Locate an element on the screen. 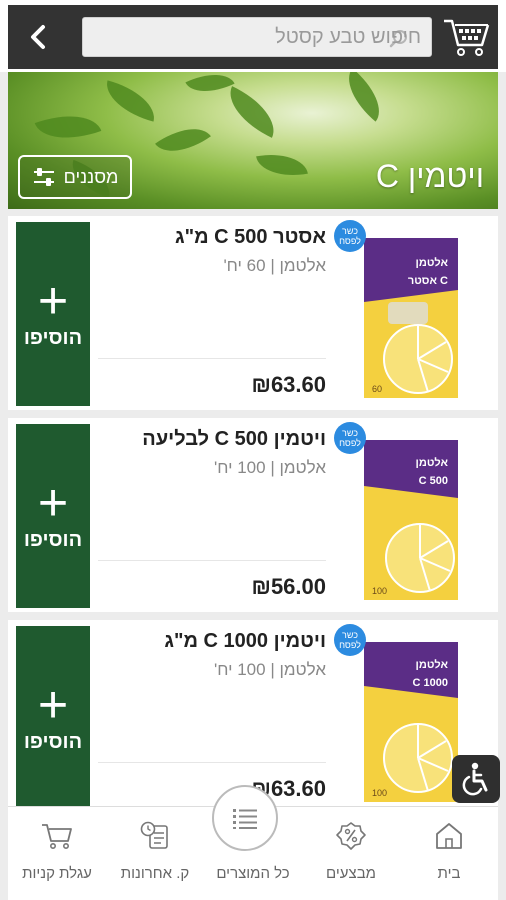 The height and width of the screenshot is (900, 506). filter-label: מסננים is located at coordinates (91, 176).